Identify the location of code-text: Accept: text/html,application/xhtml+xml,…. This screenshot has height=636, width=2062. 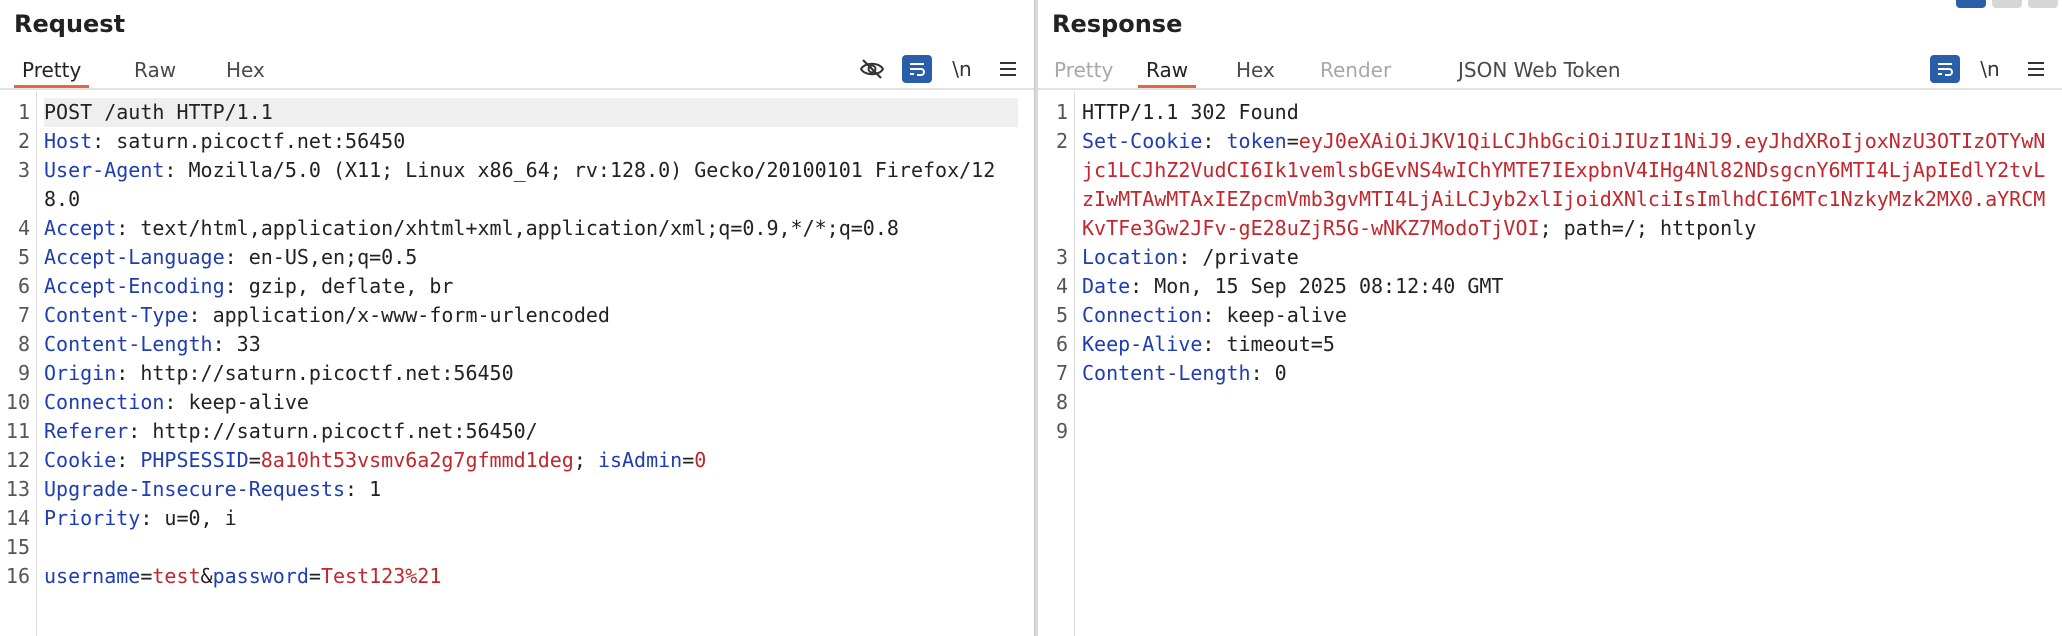
(531, 228).